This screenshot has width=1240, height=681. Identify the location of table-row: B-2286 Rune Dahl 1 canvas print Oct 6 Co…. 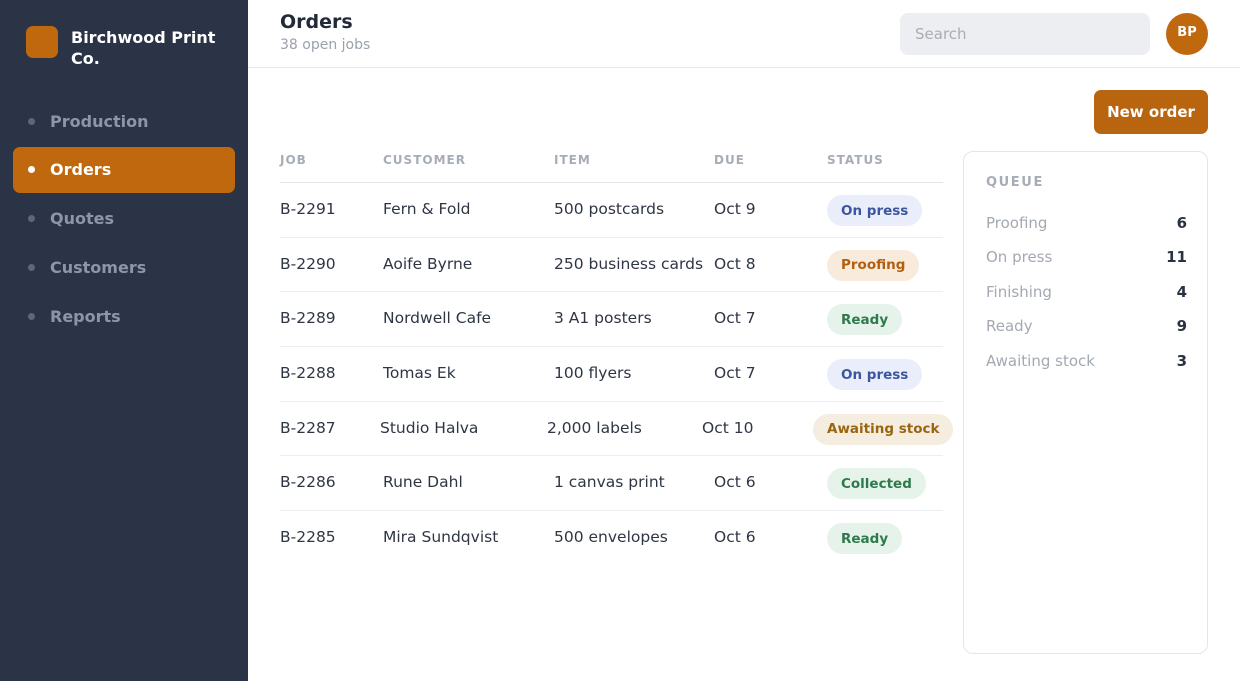
(611, 484).